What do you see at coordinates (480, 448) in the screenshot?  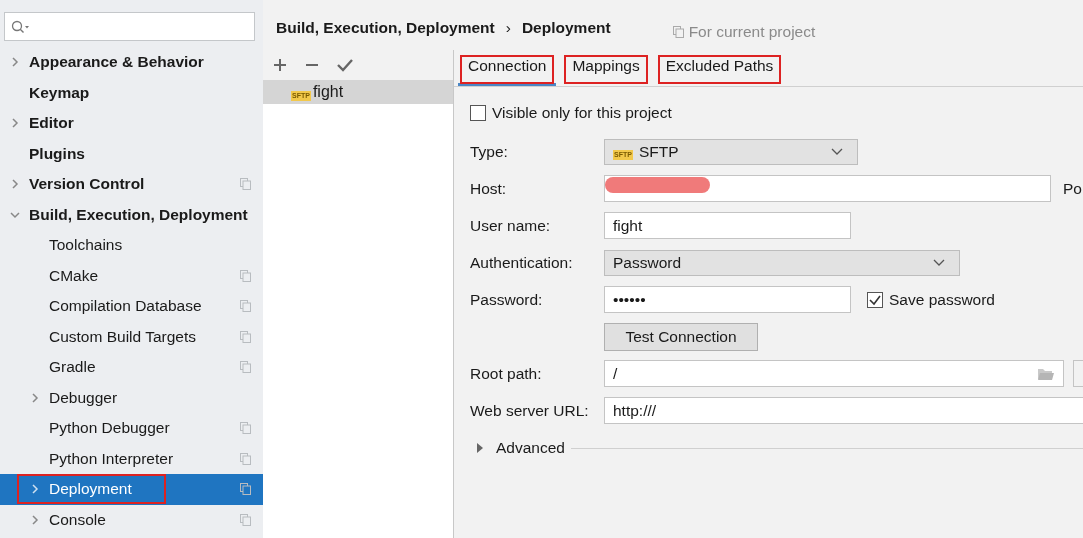 I see `triangle-right-icon` at bounding box center [480, 448].